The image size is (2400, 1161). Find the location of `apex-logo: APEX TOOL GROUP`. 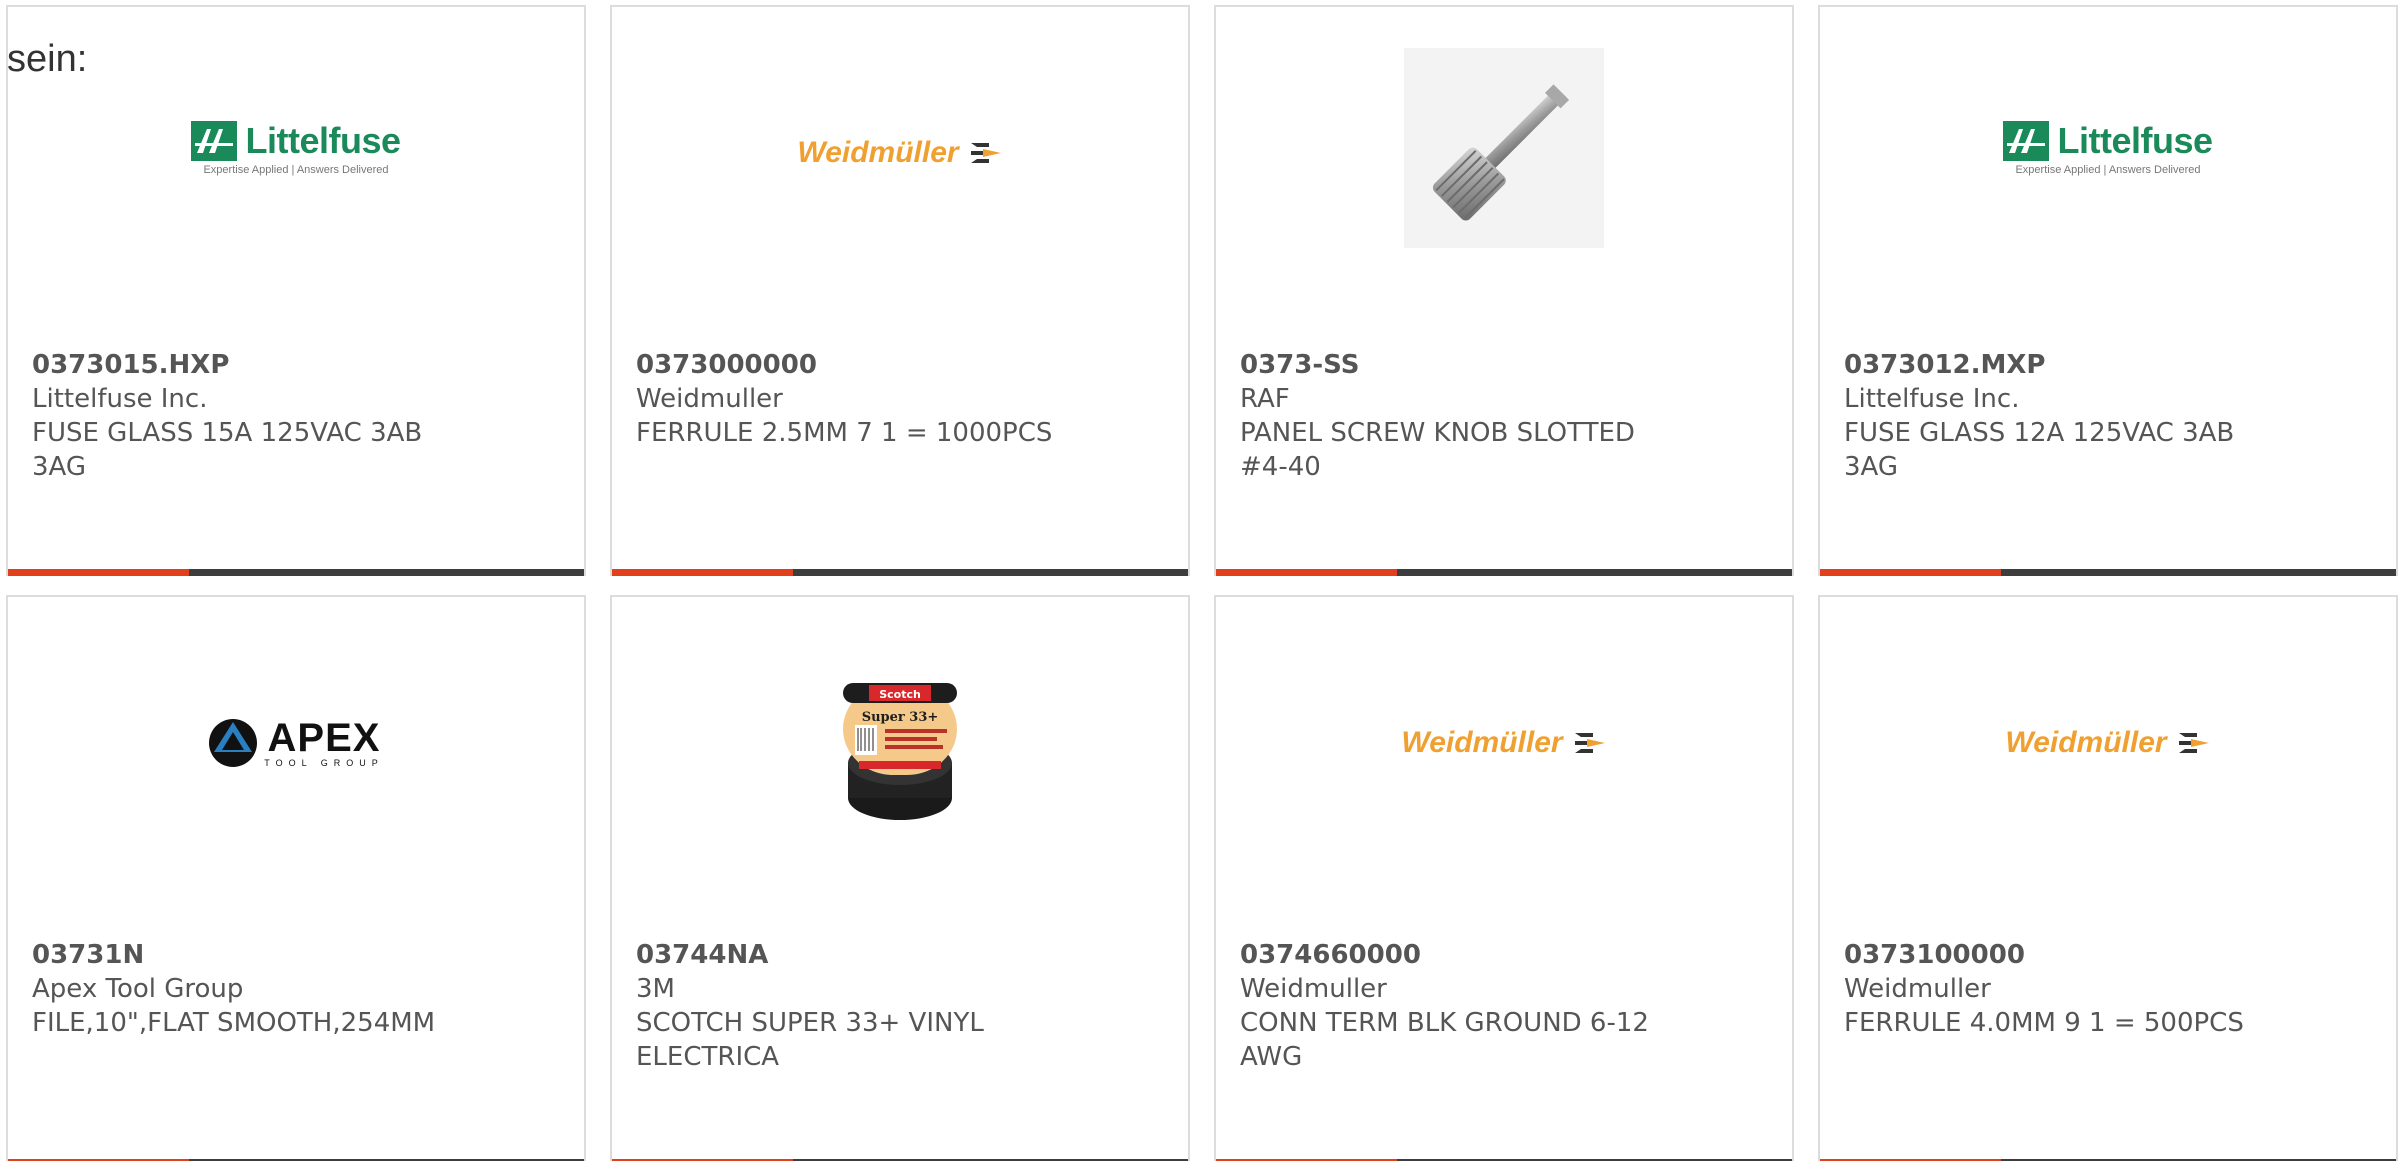

apex-logo: APEX TOOL GROUP is located at coordinates (296, 743).